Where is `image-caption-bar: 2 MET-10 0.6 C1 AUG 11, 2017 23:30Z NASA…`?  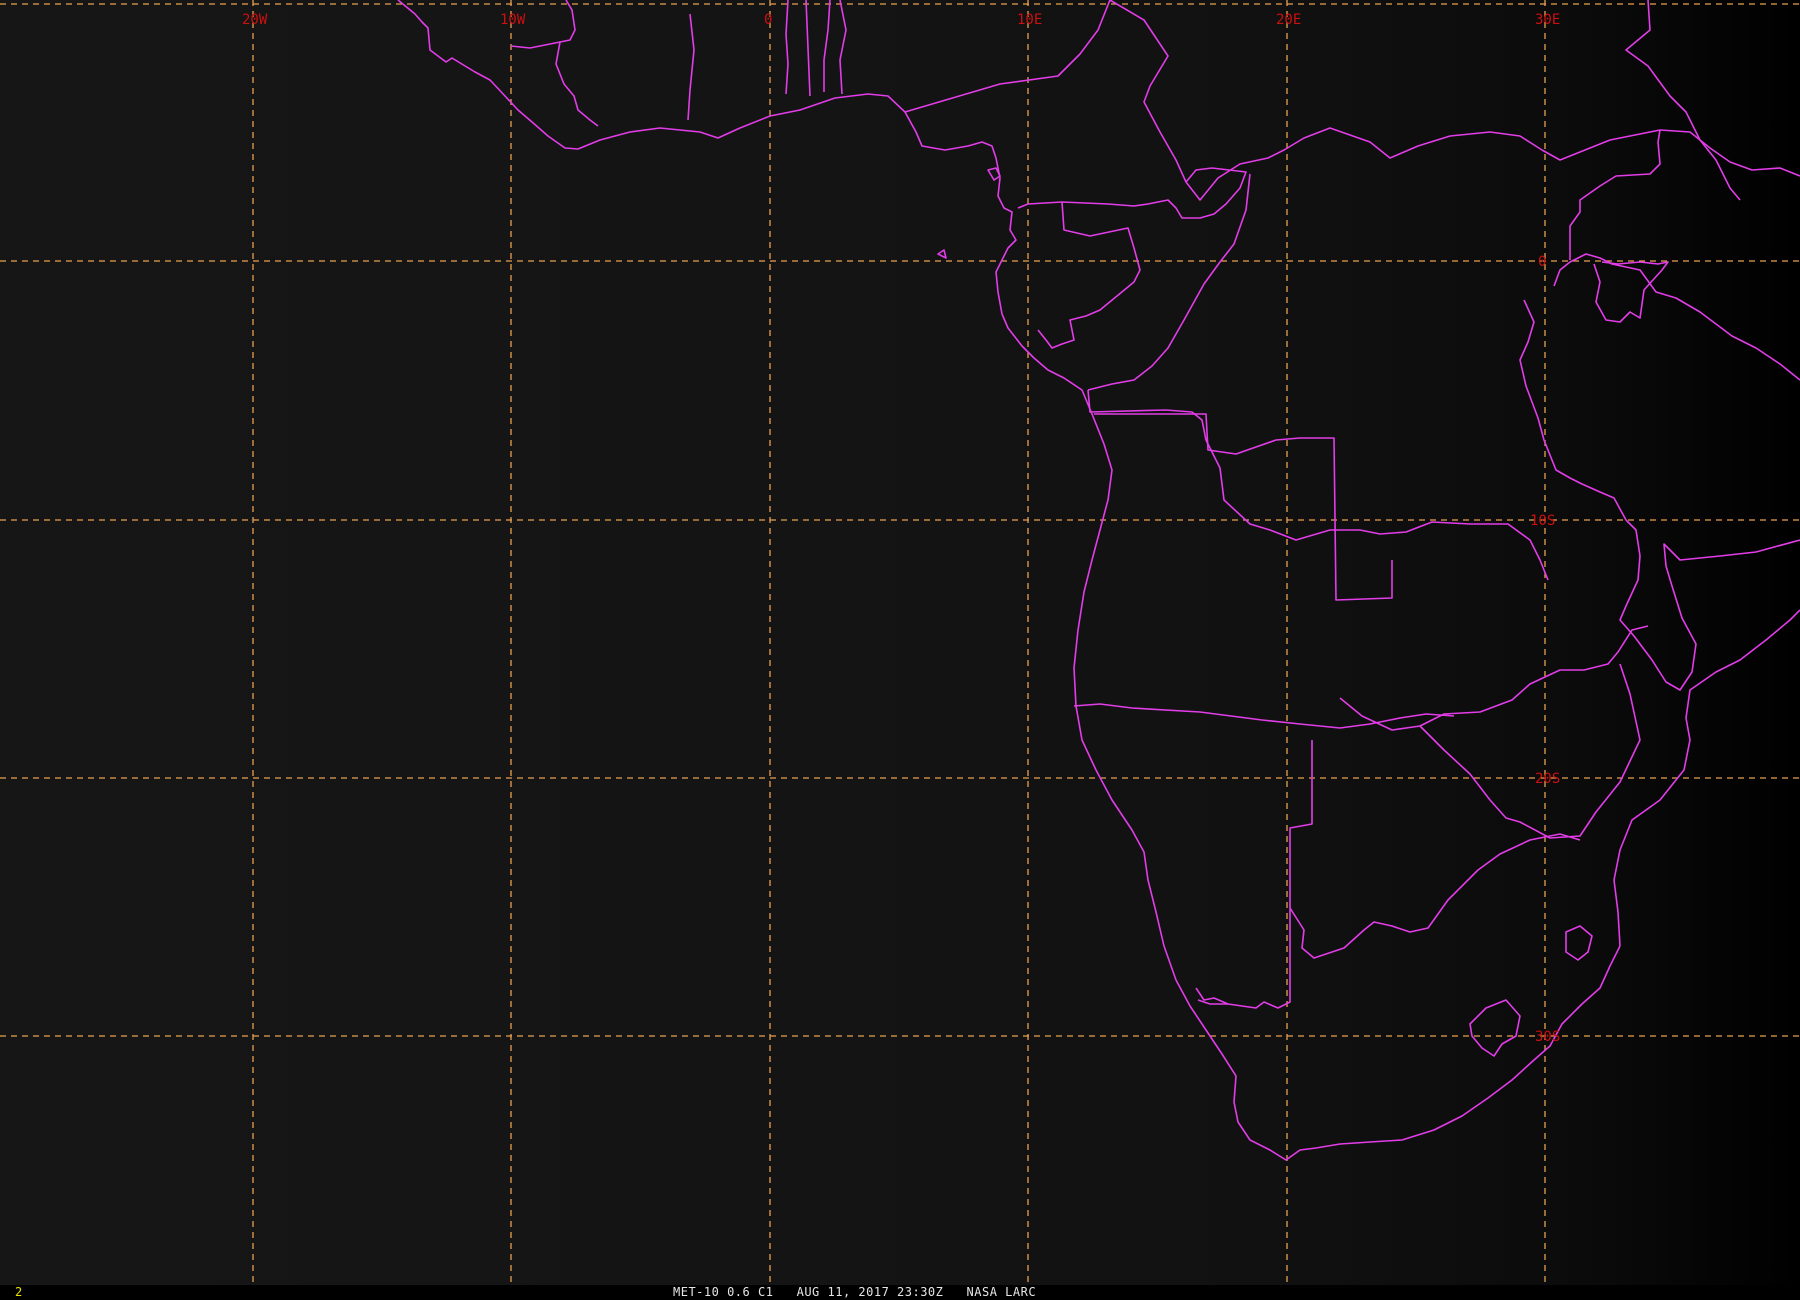
image-caption-bar: 2 MET-10 0.6 C1 AUG 11, 2017 23:30Z NASA… is located at coordinates (900, 1292).